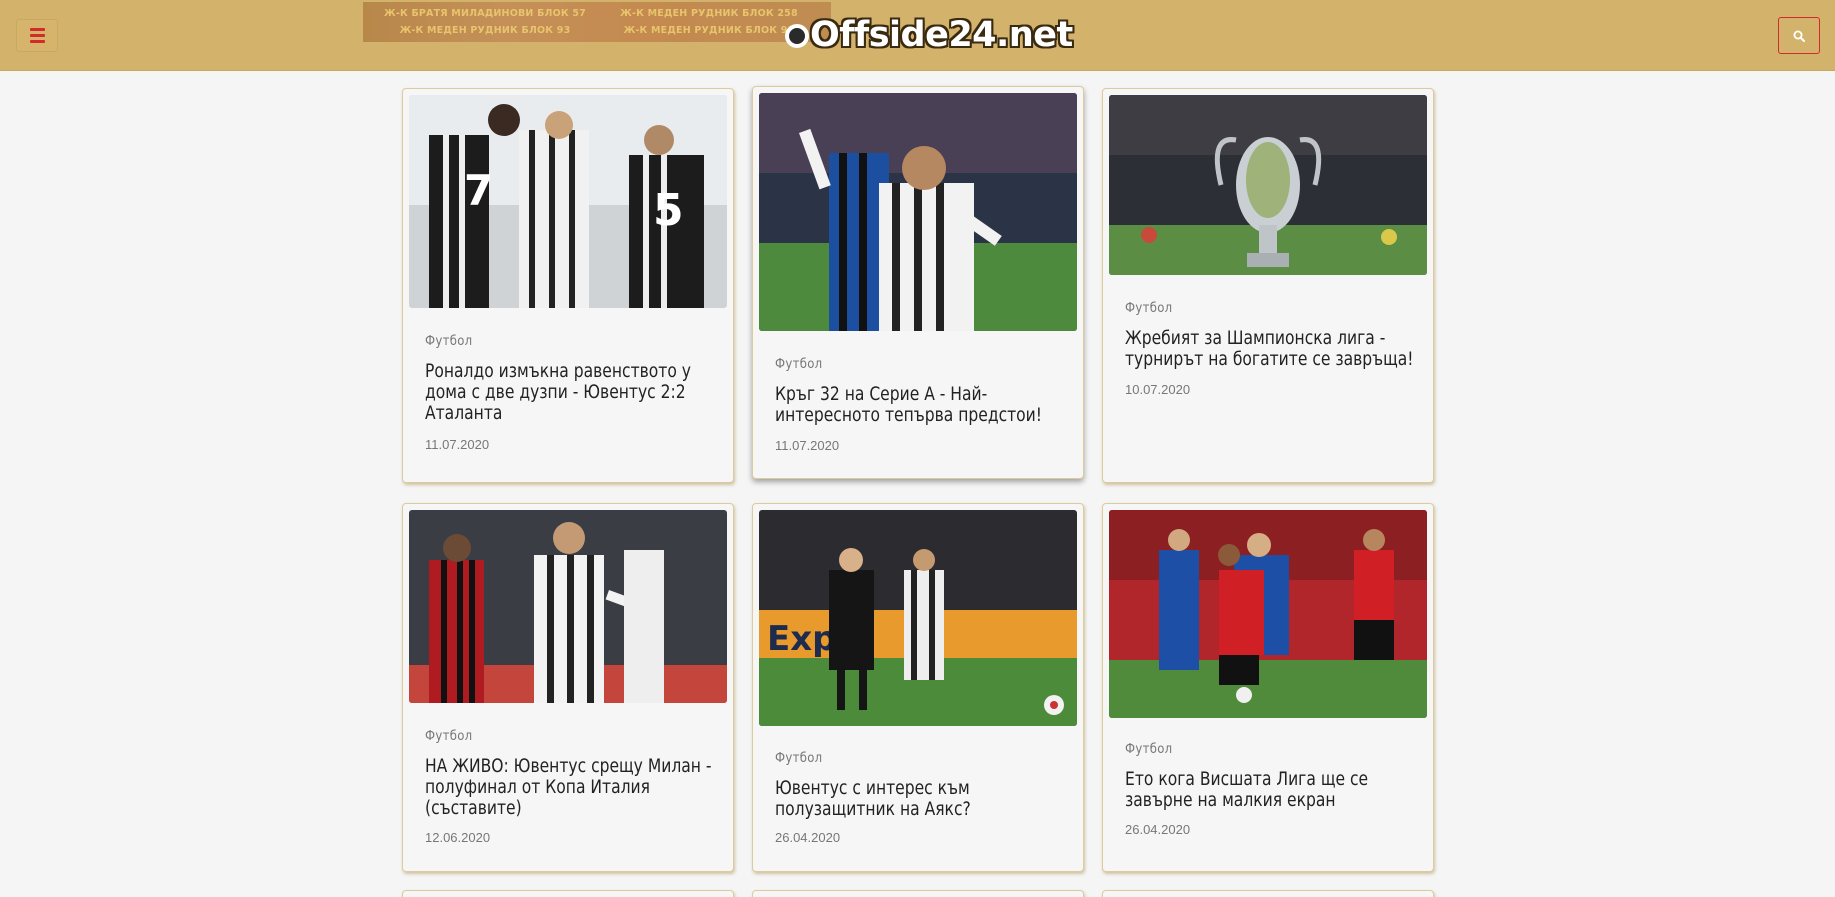 Image resolution: width=1835 pixels, height=897 pixels. What do you see at coordinates (458, 837) in the screenshot?
I see `article-date: 12.06.2020` at bounding box center [458, 837].